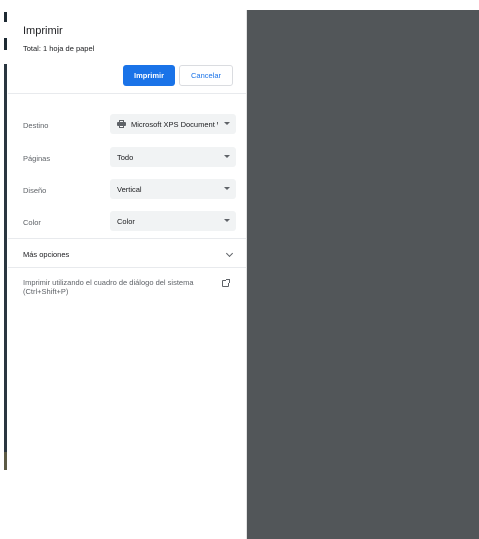  What do you see at coordinates (206, 75) in the screenshot?
I see `cancel-button: Cancelar` at bounding box center [206, 75].